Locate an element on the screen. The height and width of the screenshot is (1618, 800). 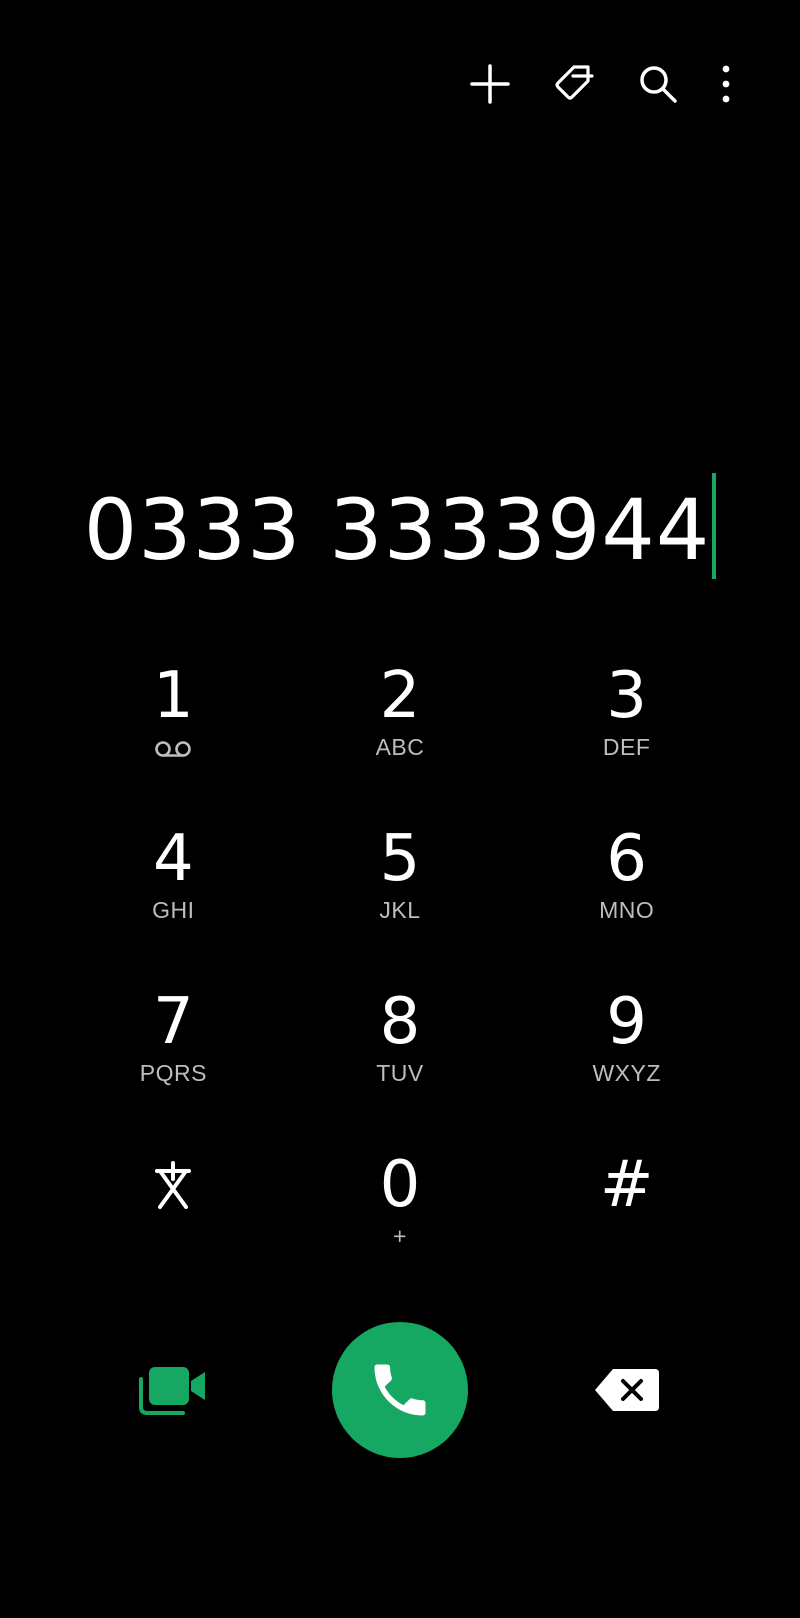
tag-icon is located at coordinates (574, 82).